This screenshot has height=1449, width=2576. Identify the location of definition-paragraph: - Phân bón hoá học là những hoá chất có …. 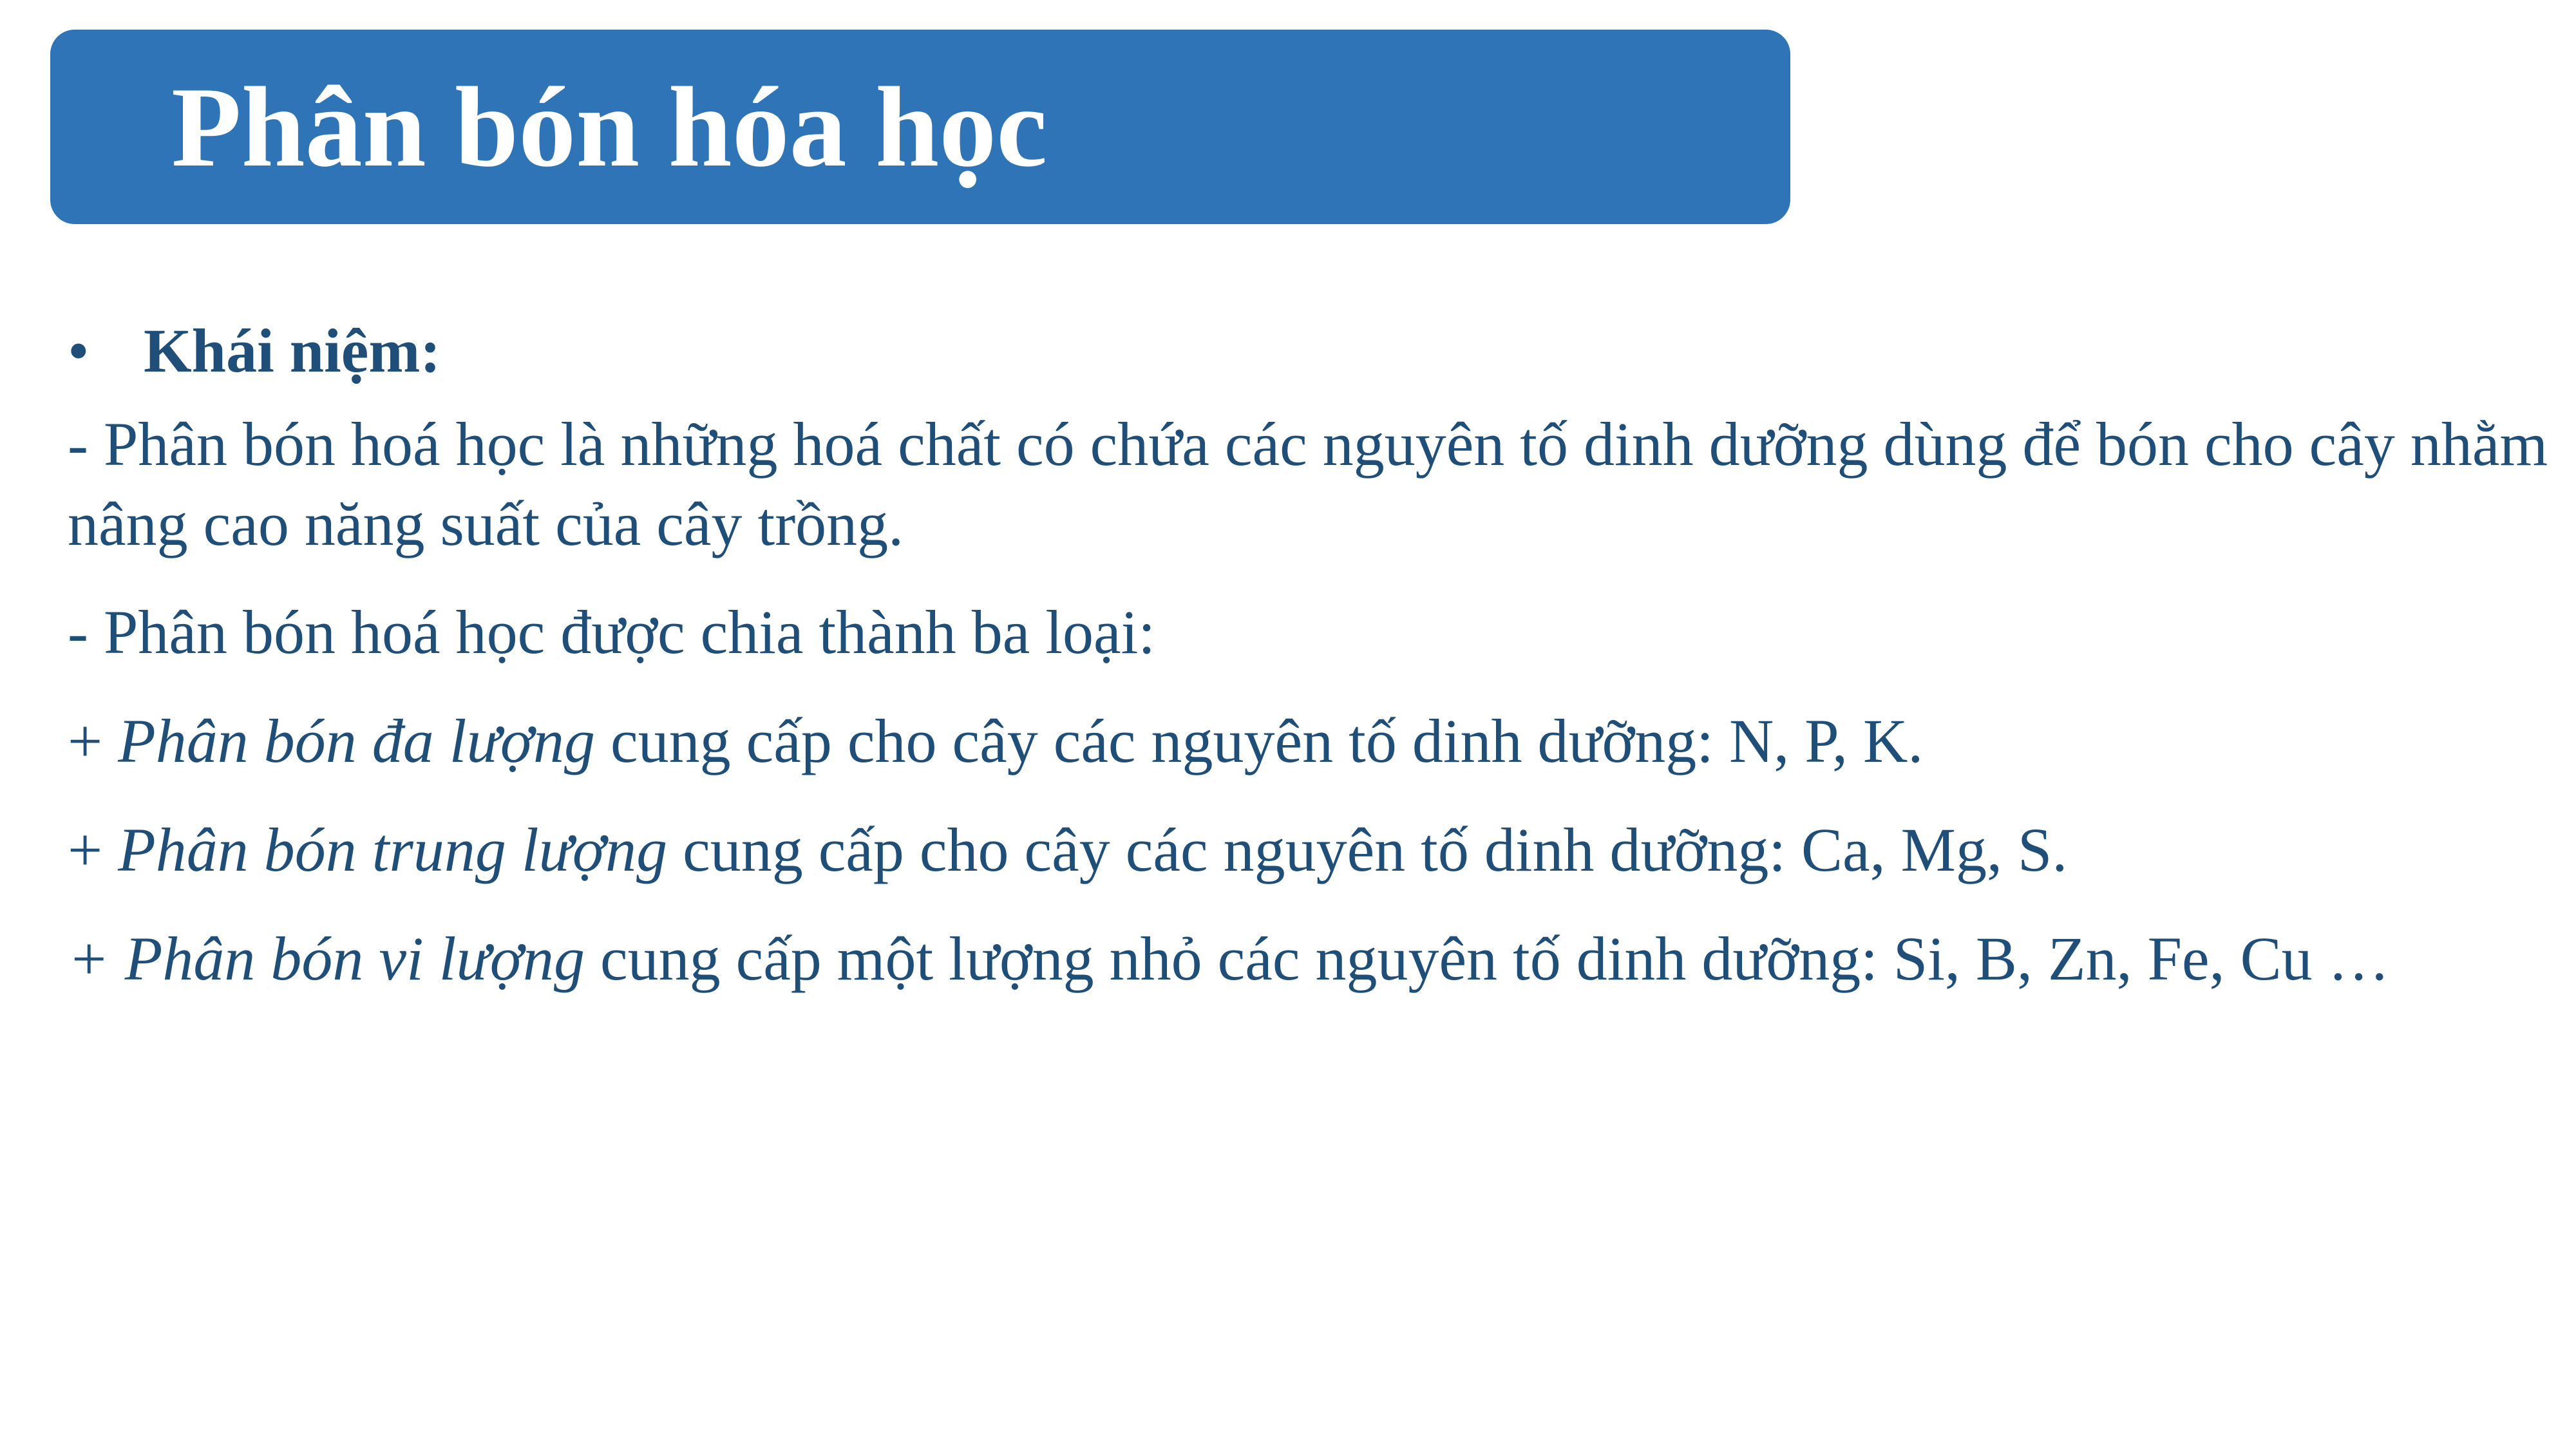
(1308, 484).